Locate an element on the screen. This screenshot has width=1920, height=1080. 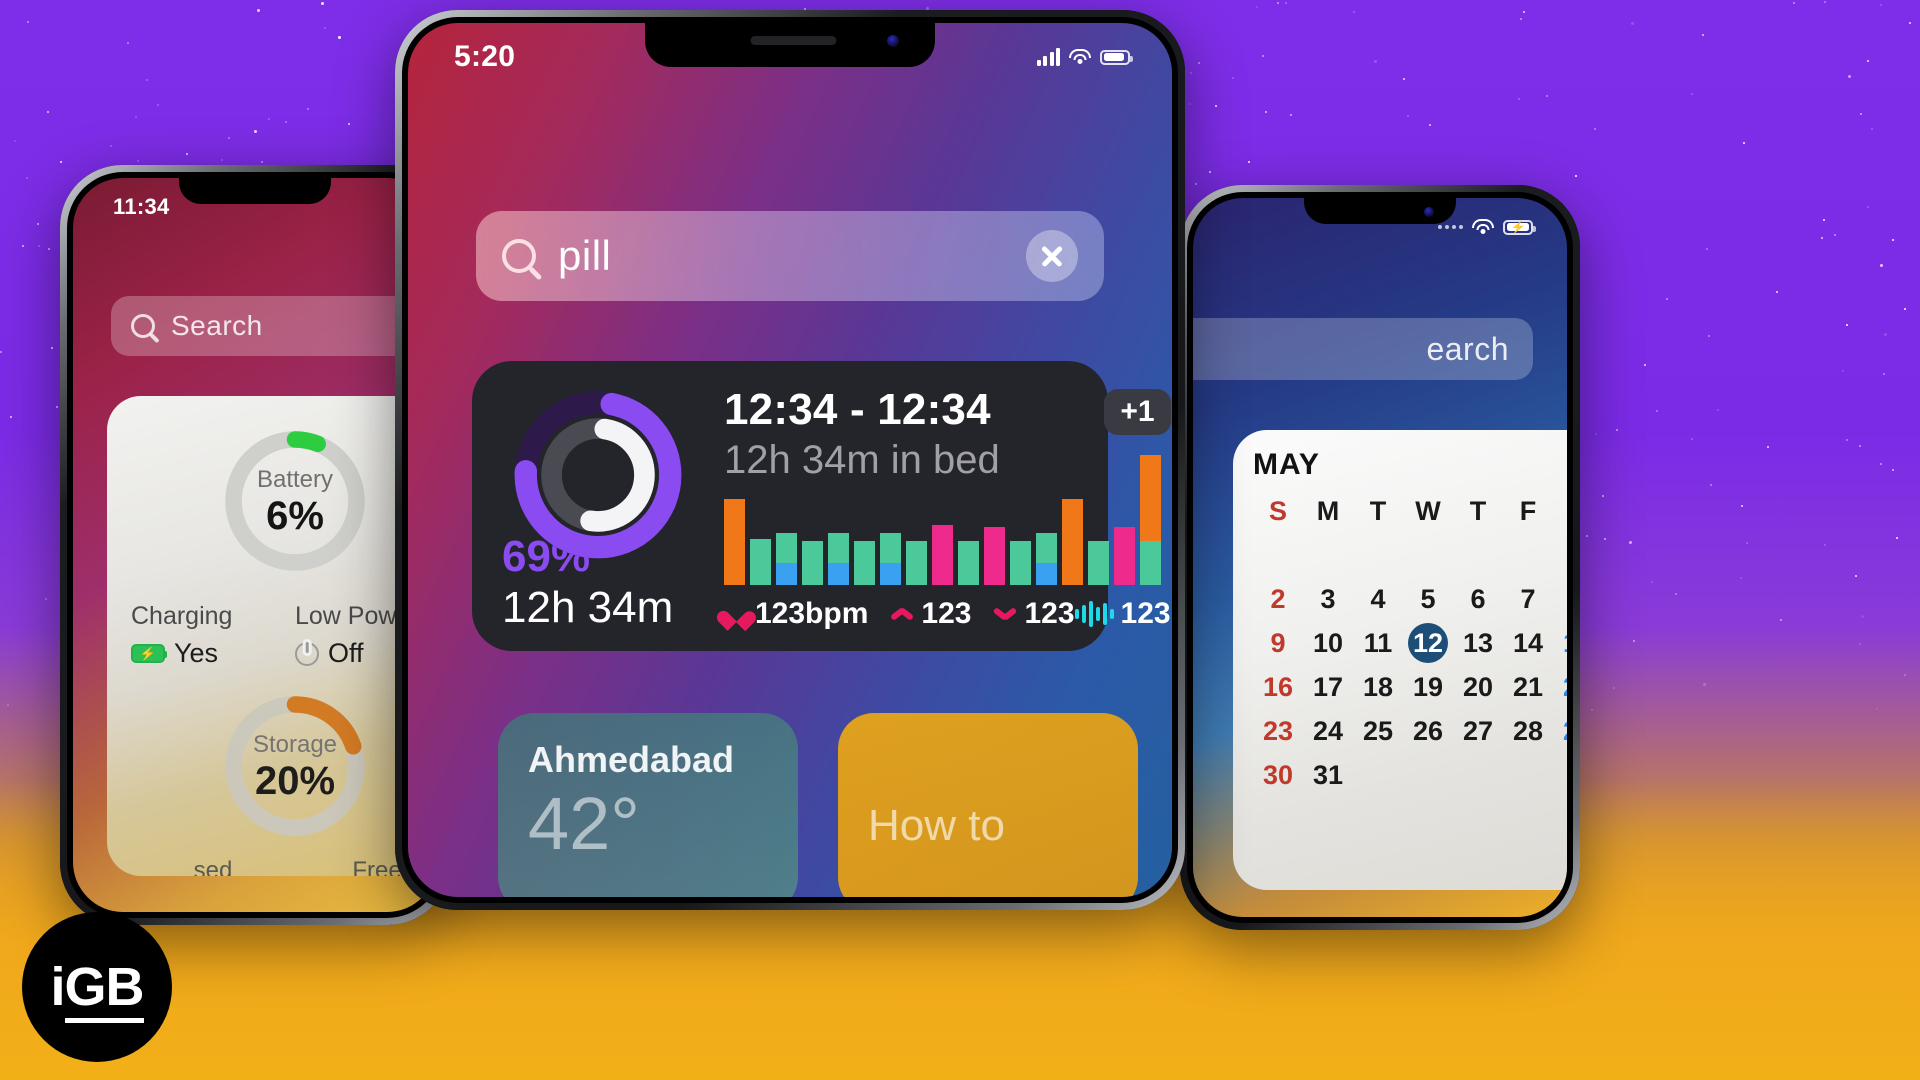
spotlight-search-bar: pill is located at coordinates (790, 256).